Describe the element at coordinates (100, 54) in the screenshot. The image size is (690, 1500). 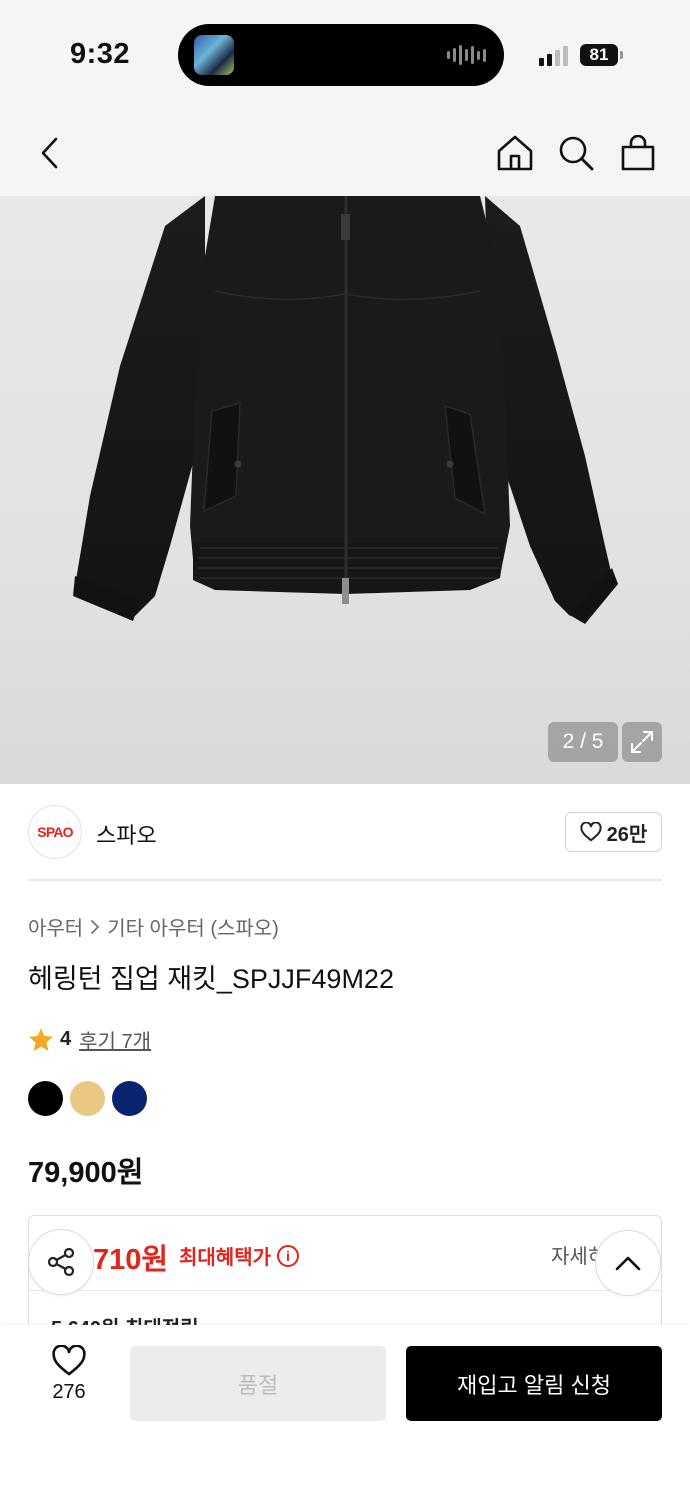
I see `status-time: 9:32` at that location.